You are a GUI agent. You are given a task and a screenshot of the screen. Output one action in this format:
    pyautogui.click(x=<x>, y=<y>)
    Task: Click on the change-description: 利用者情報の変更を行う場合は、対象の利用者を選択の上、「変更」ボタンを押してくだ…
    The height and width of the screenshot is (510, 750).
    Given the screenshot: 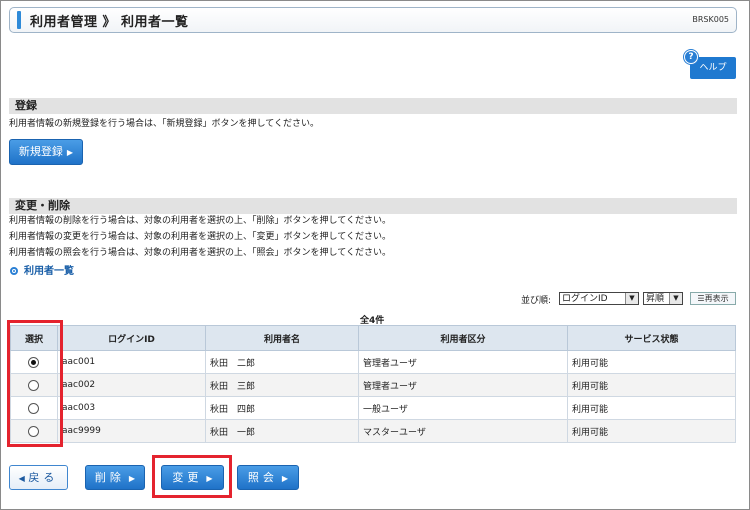 What is the action you would take?
    pyautogui.click(x=200, y=237)
    